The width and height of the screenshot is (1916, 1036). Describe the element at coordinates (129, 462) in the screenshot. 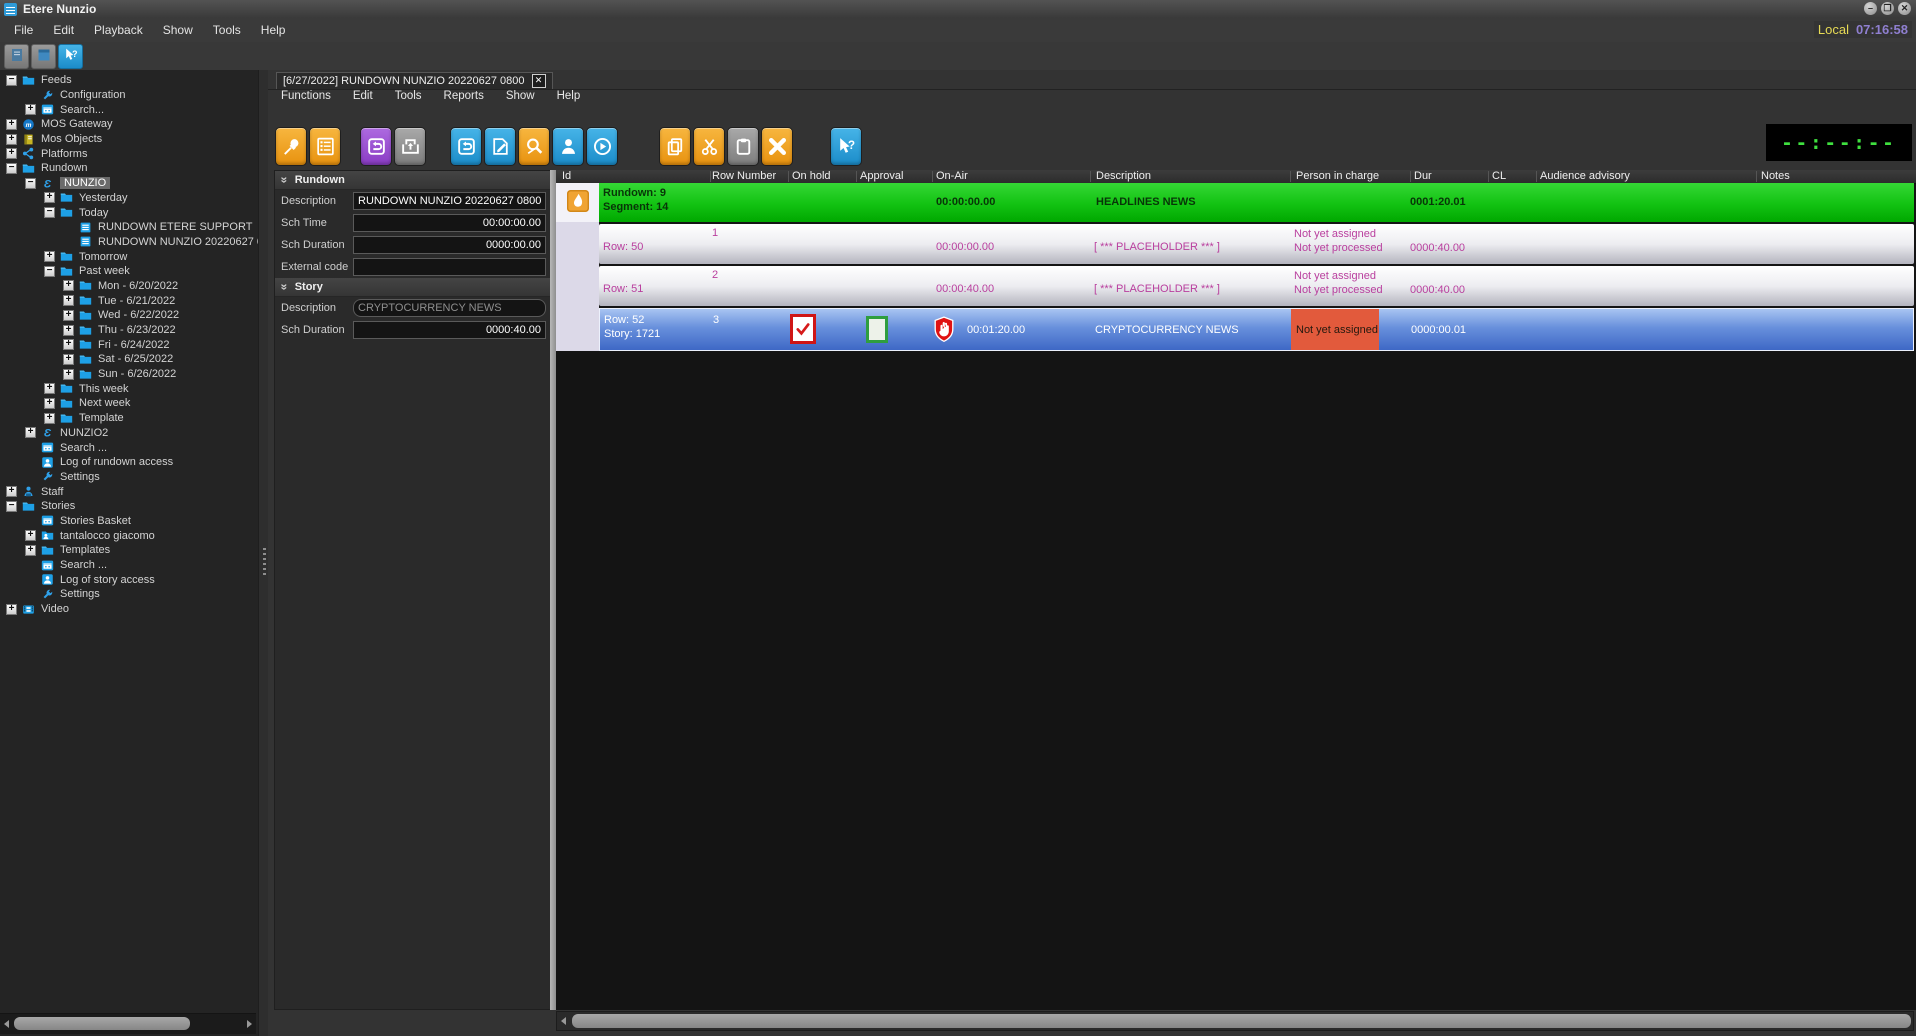

I see `tree-item-log-of-rundown-access: Log of rundown access` at that location.